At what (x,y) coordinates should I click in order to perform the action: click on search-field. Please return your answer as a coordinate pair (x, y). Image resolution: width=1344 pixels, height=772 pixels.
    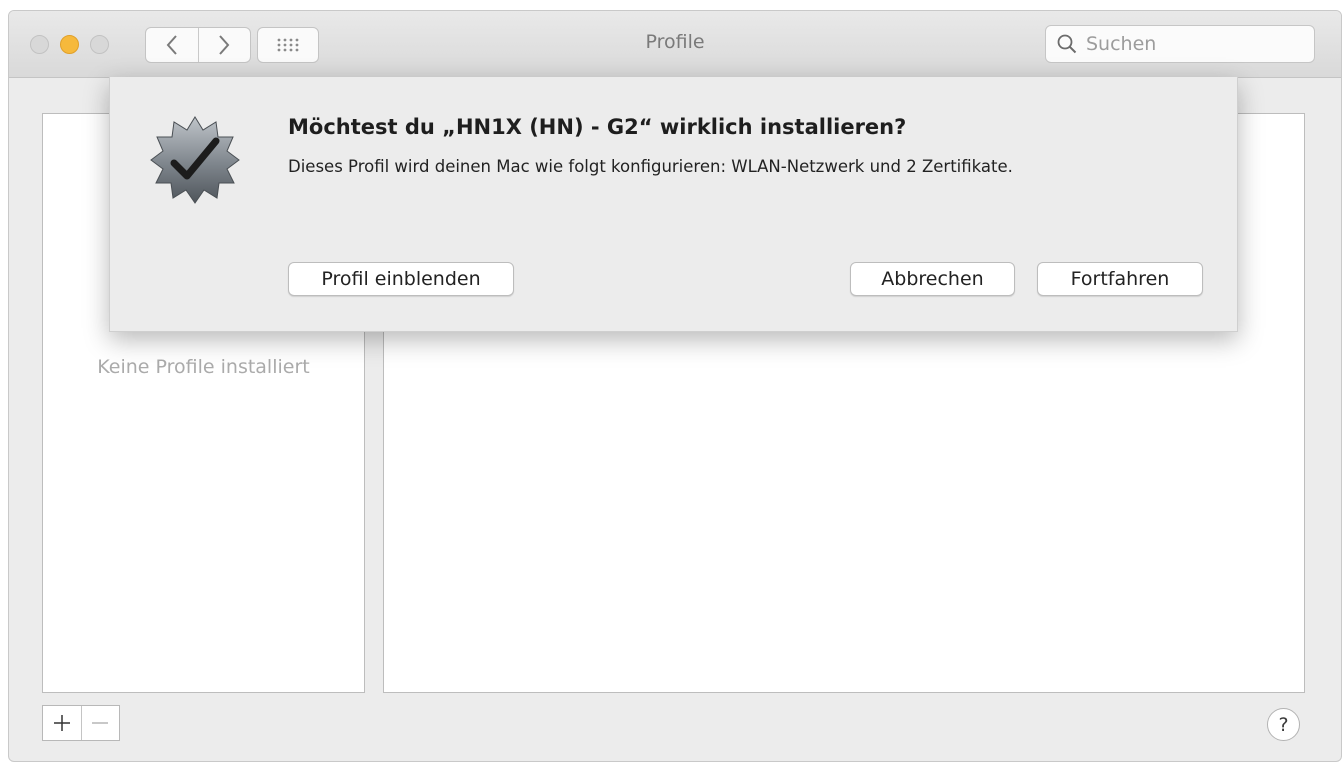
    Looking at the image, I should click on (1180, 44).